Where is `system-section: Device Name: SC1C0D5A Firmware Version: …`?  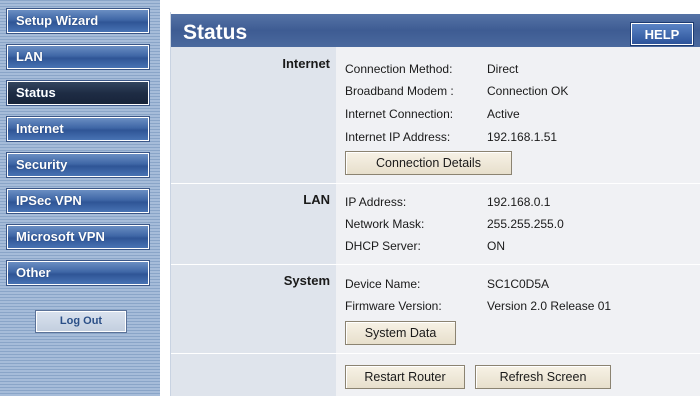
system-section: Device Name: SC1C0D5A Firmware Version: … is located at coordinates (518, 309).